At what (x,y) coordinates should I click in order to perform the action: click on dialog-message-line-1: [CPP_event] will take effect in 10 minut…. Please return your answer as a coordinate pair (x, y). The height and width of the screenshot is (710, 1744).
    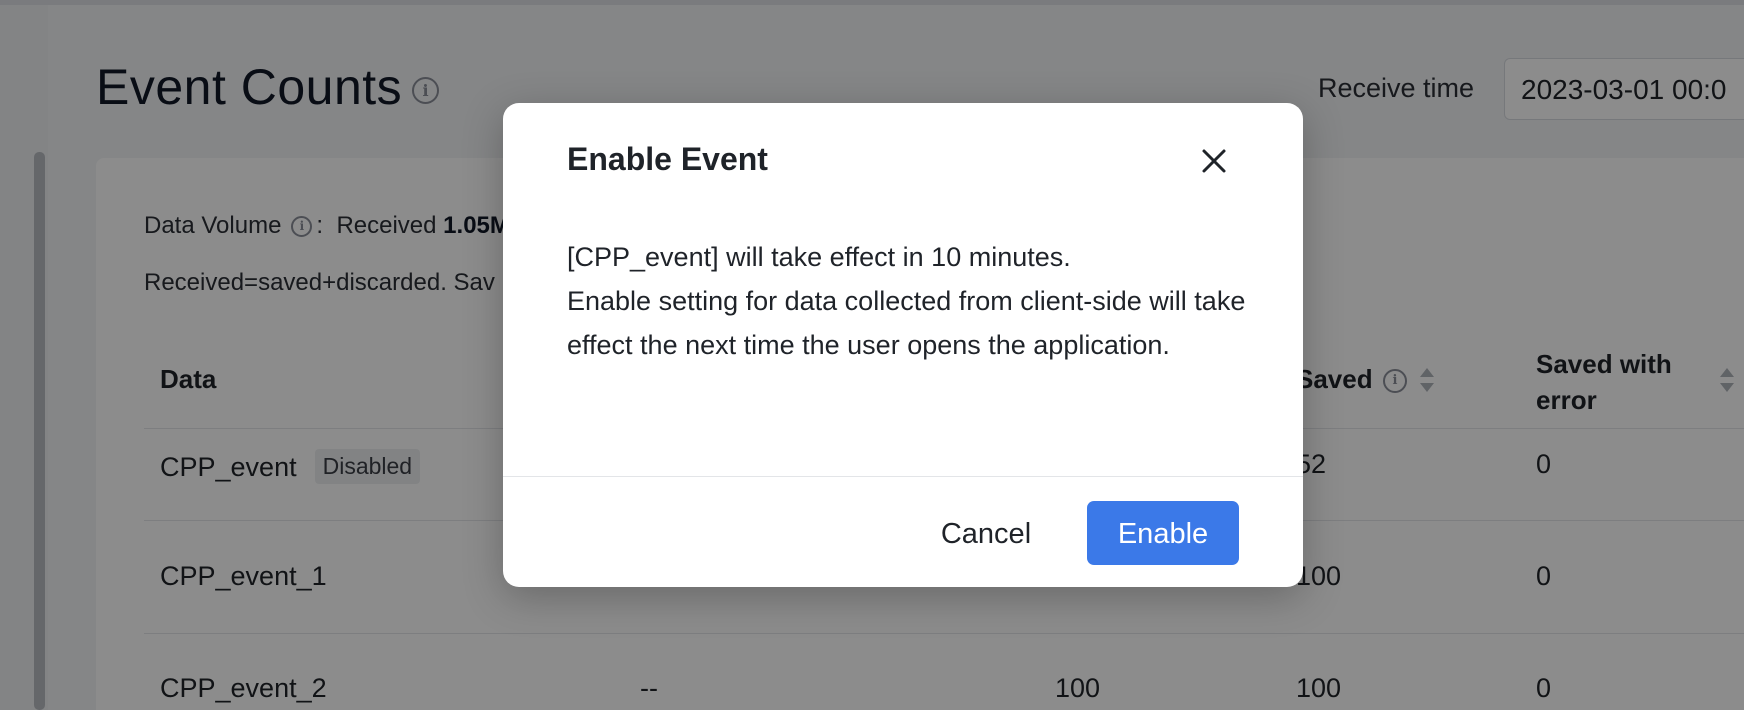
    Looking at the image, I should click on (819, 257).